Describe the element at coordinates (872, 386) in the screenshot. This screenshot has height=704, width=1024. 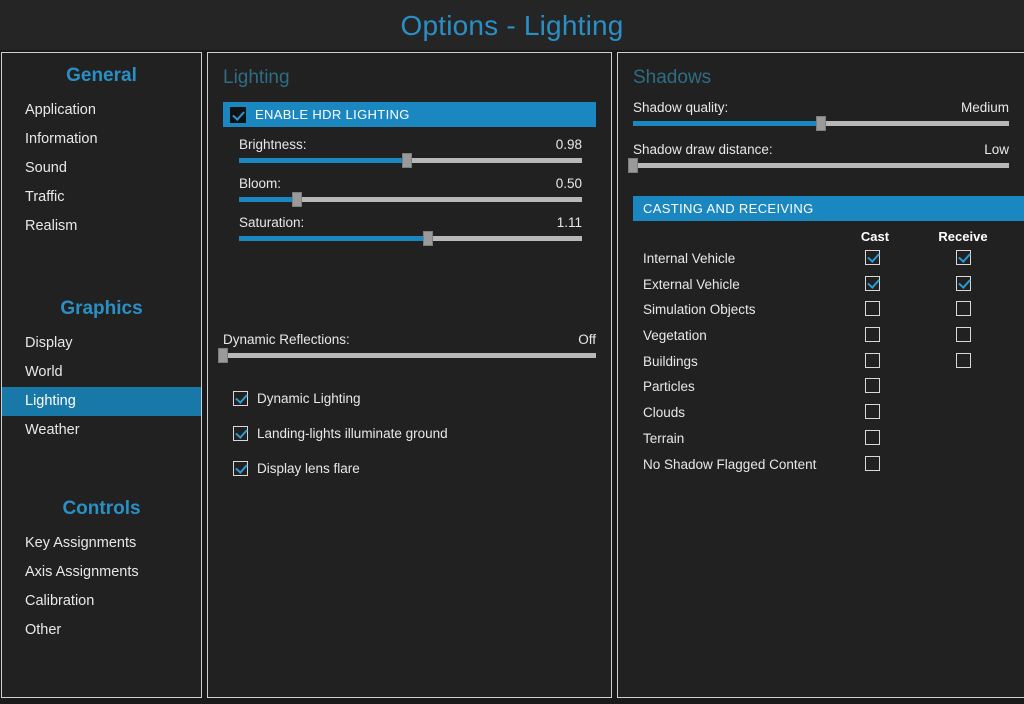
I see `cast-checkbox-particles` at that location.